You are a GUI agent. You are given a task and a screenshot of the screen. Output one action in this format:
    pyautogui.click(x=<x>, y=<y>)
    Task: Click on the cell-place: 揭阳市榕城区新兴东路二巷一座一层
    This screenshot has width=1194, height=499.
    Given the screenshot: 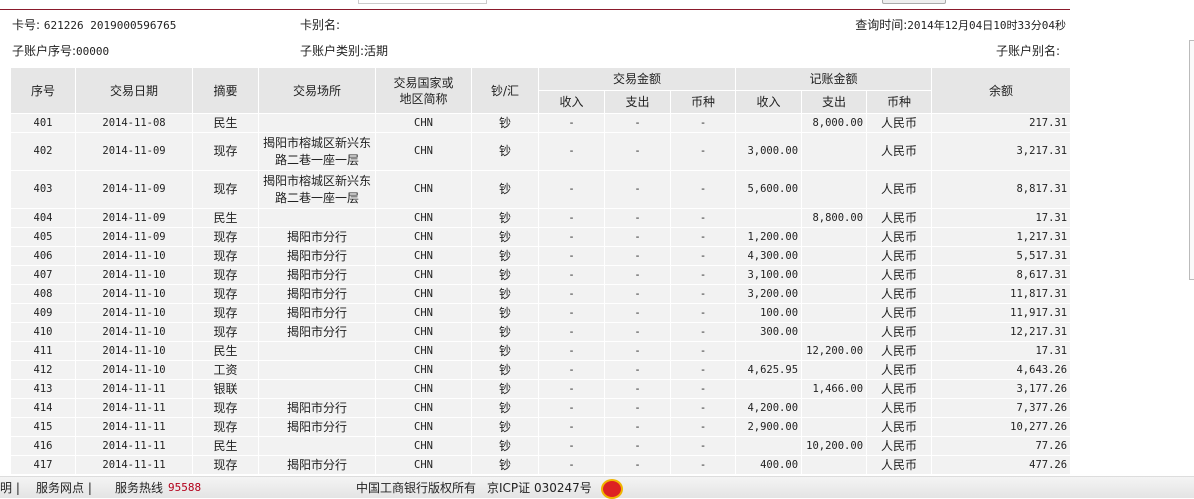 What is the action you would take?
    pyautogui.click(x=317, y=189)
    